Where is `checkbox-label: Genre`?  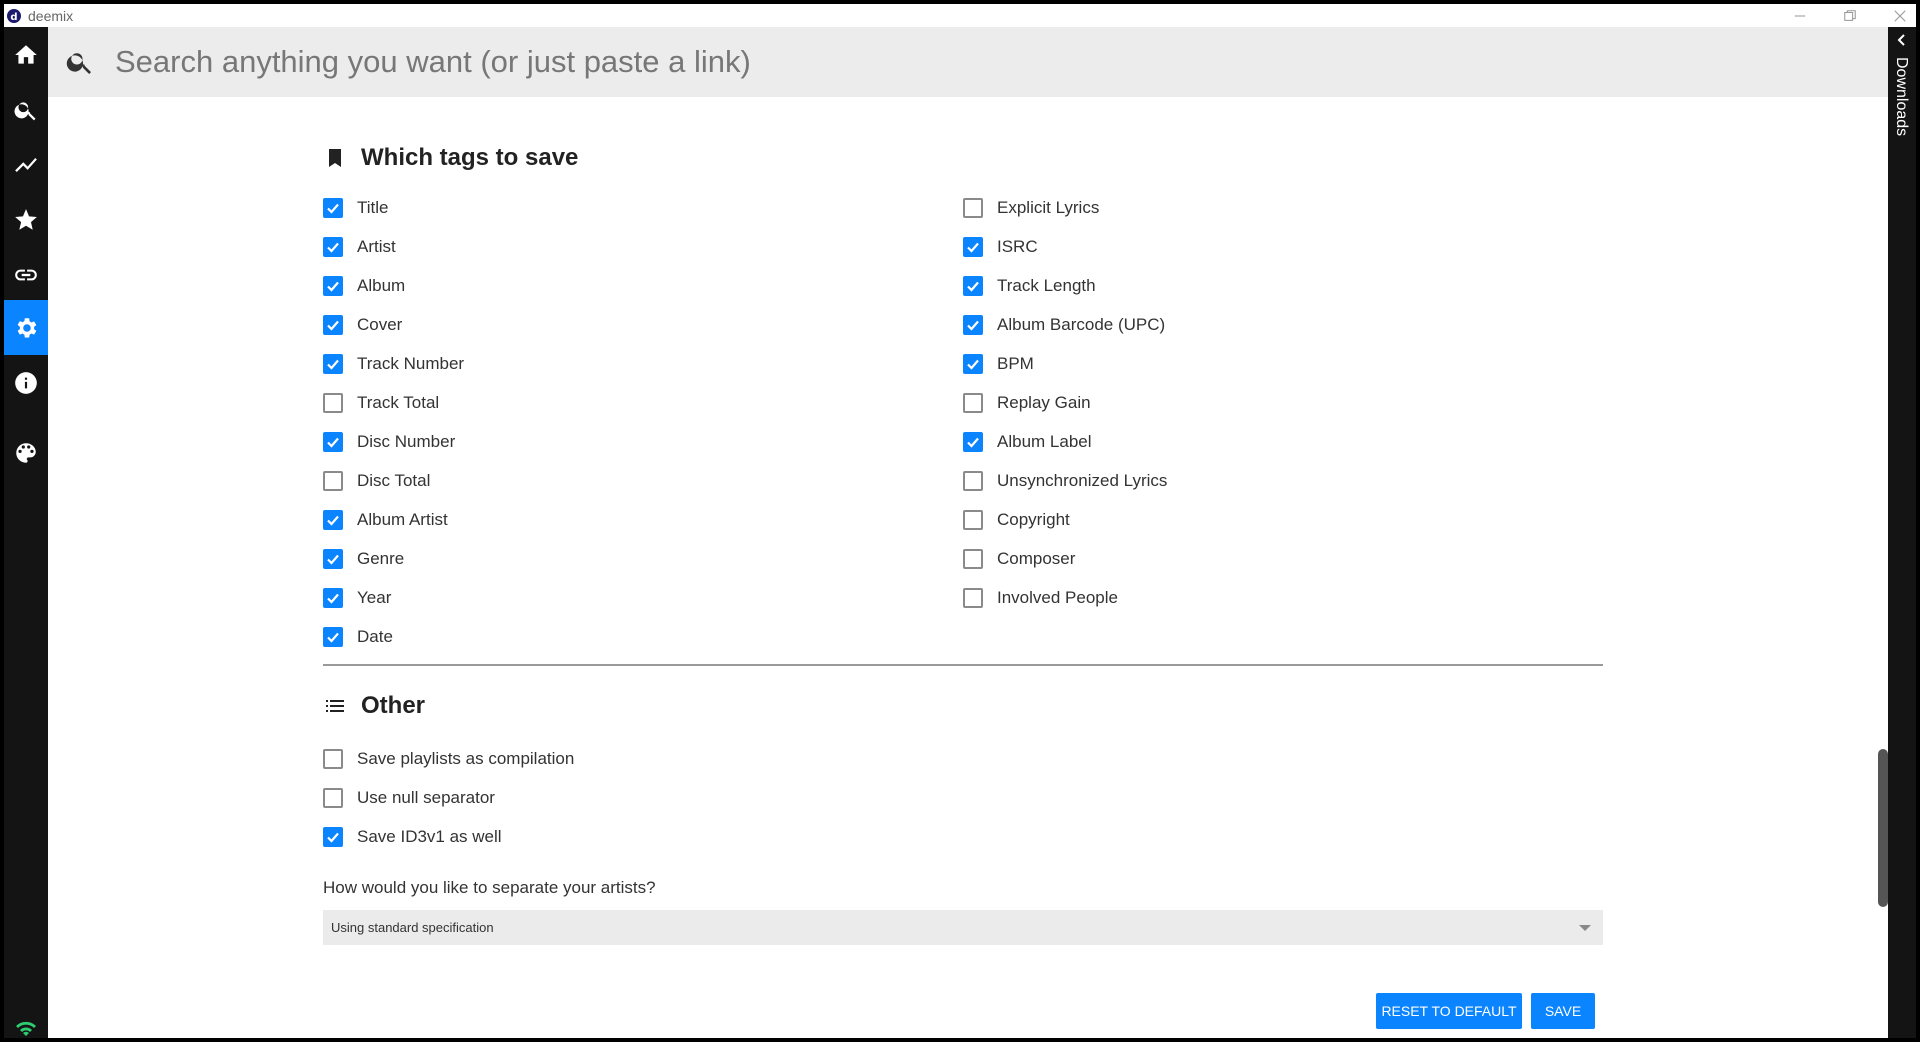
checkbox-label: Genre is located at coordinates (381, 558).